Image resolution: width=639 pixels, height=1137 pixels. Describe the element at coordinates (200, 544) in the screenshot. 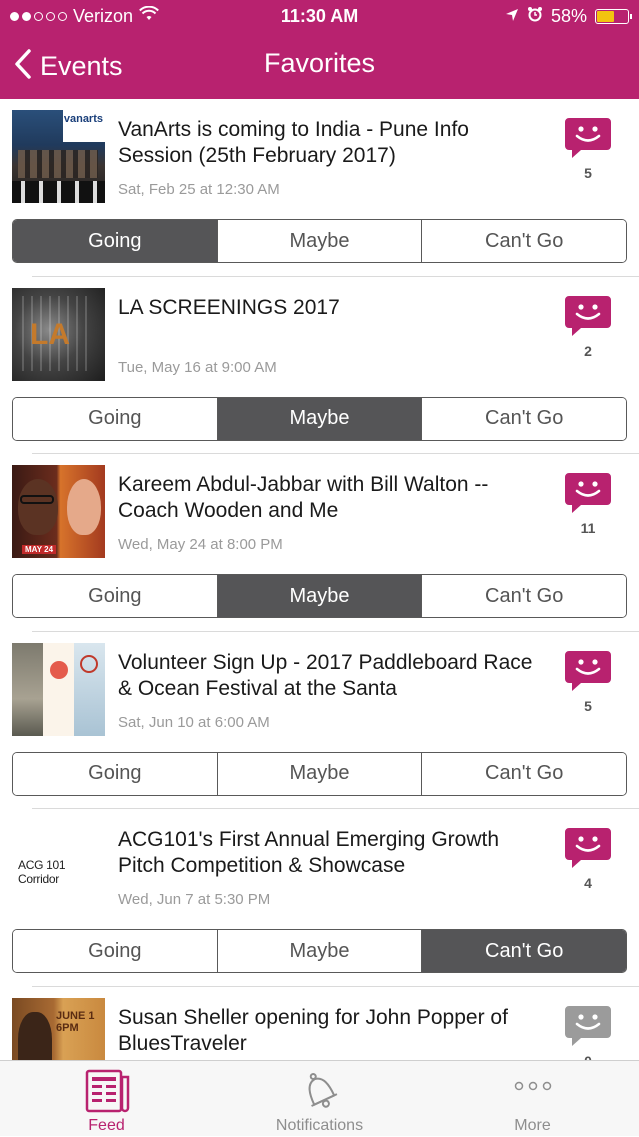

I see `event-date: Wed, May 24 at 8:00 PM` at that location.